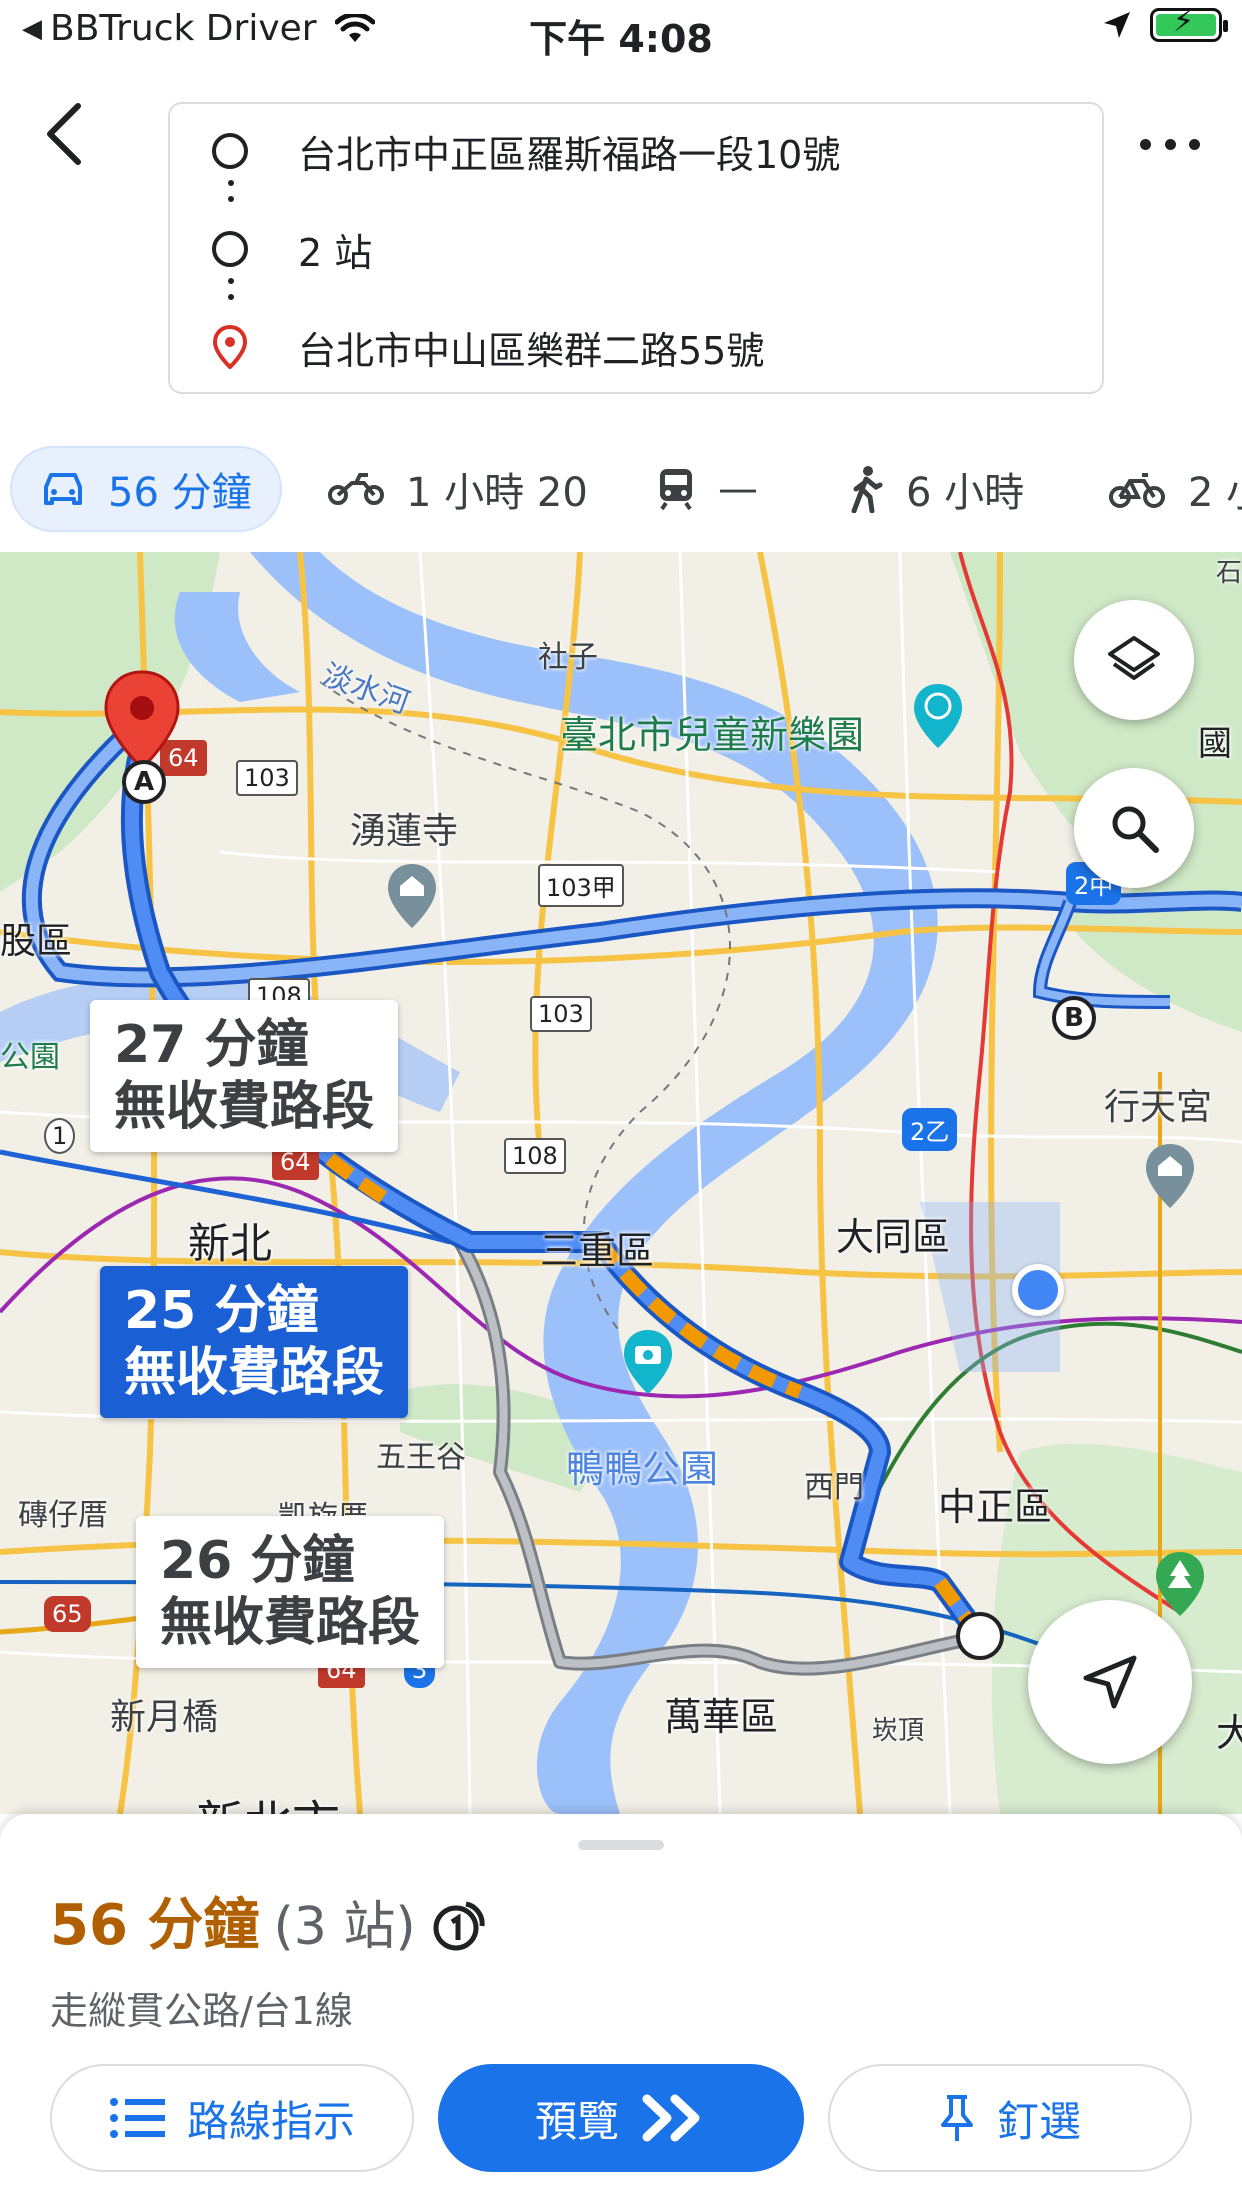 This screenshot has width=1242, height=2208. Describe the element at coordinates (568, 657) in the screenshot. I see `map-label-shezi: 社子` at that location.